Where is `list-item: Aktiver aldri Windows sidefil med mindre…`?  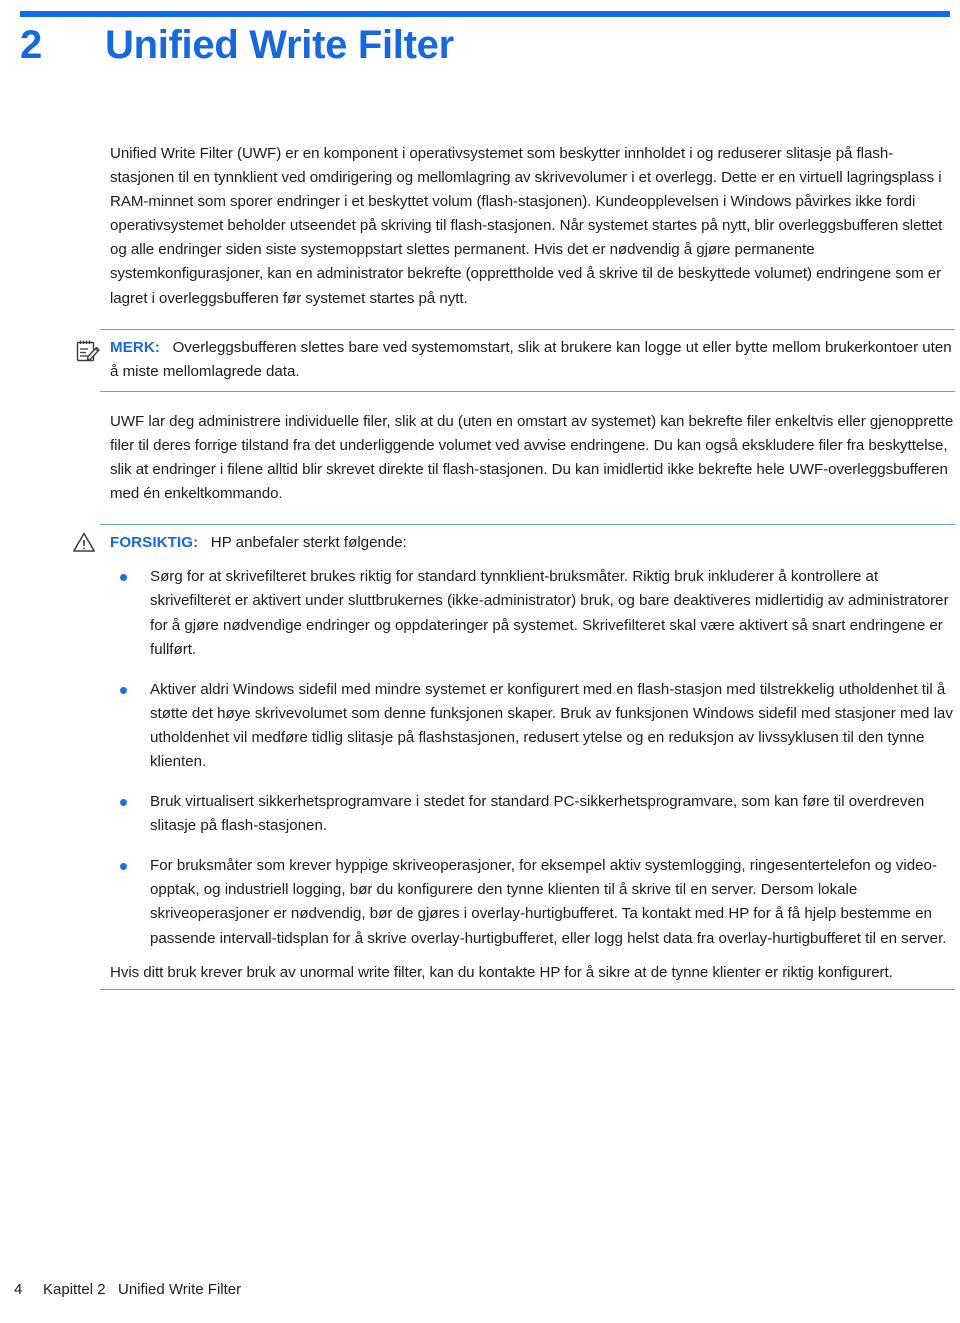
list-item: Aktiver aldri Windows sidefil med mindre… is located at coordinates (532, 726).